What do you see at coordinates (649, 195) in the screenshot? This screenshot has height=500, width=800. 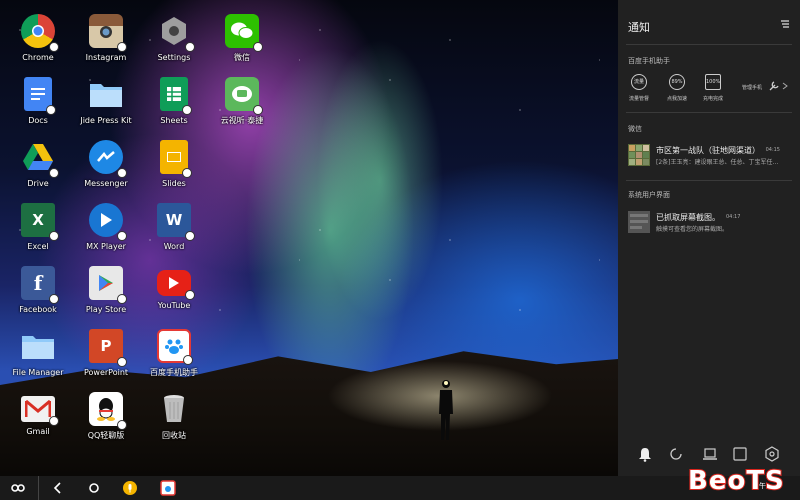 I see `section-title-system: 系统用户界面` at bounding box center [649, 195].